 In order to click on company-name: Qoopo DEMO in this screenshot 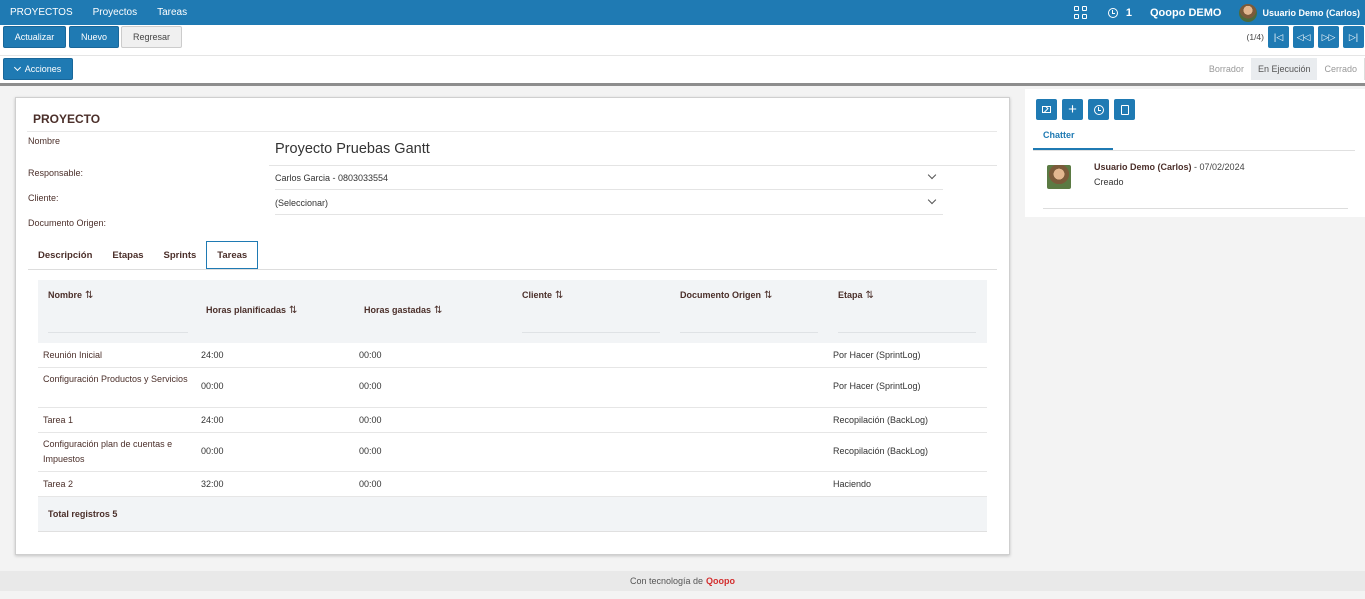, I will do `click(1186, 13)`.